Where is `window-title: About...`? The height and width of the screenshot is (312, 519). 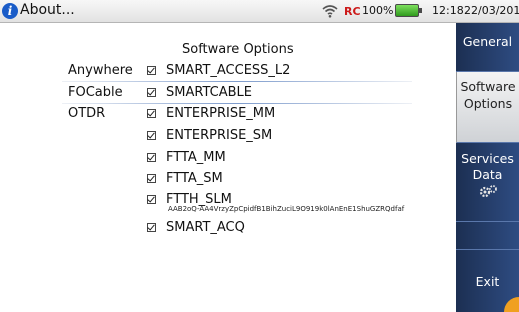
window-title: About... is located at coordinates (47, 10).